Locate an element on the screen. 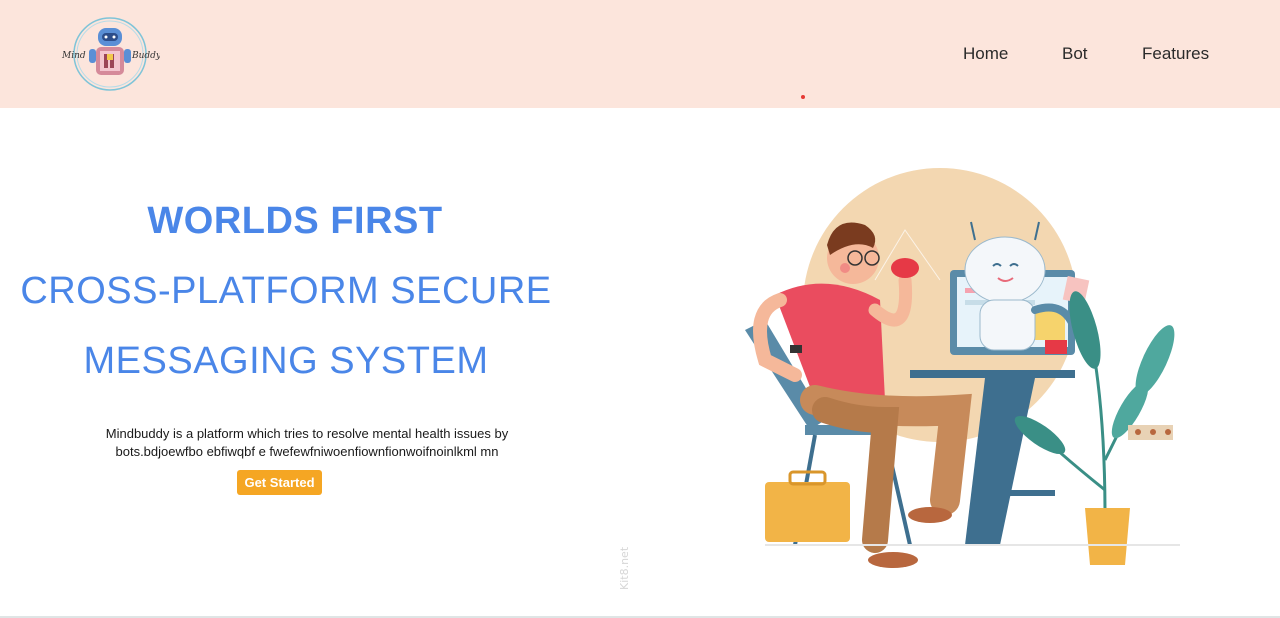 The image size is (1280, 618). nav-home-link: Home is located at coordinates (985, 54).